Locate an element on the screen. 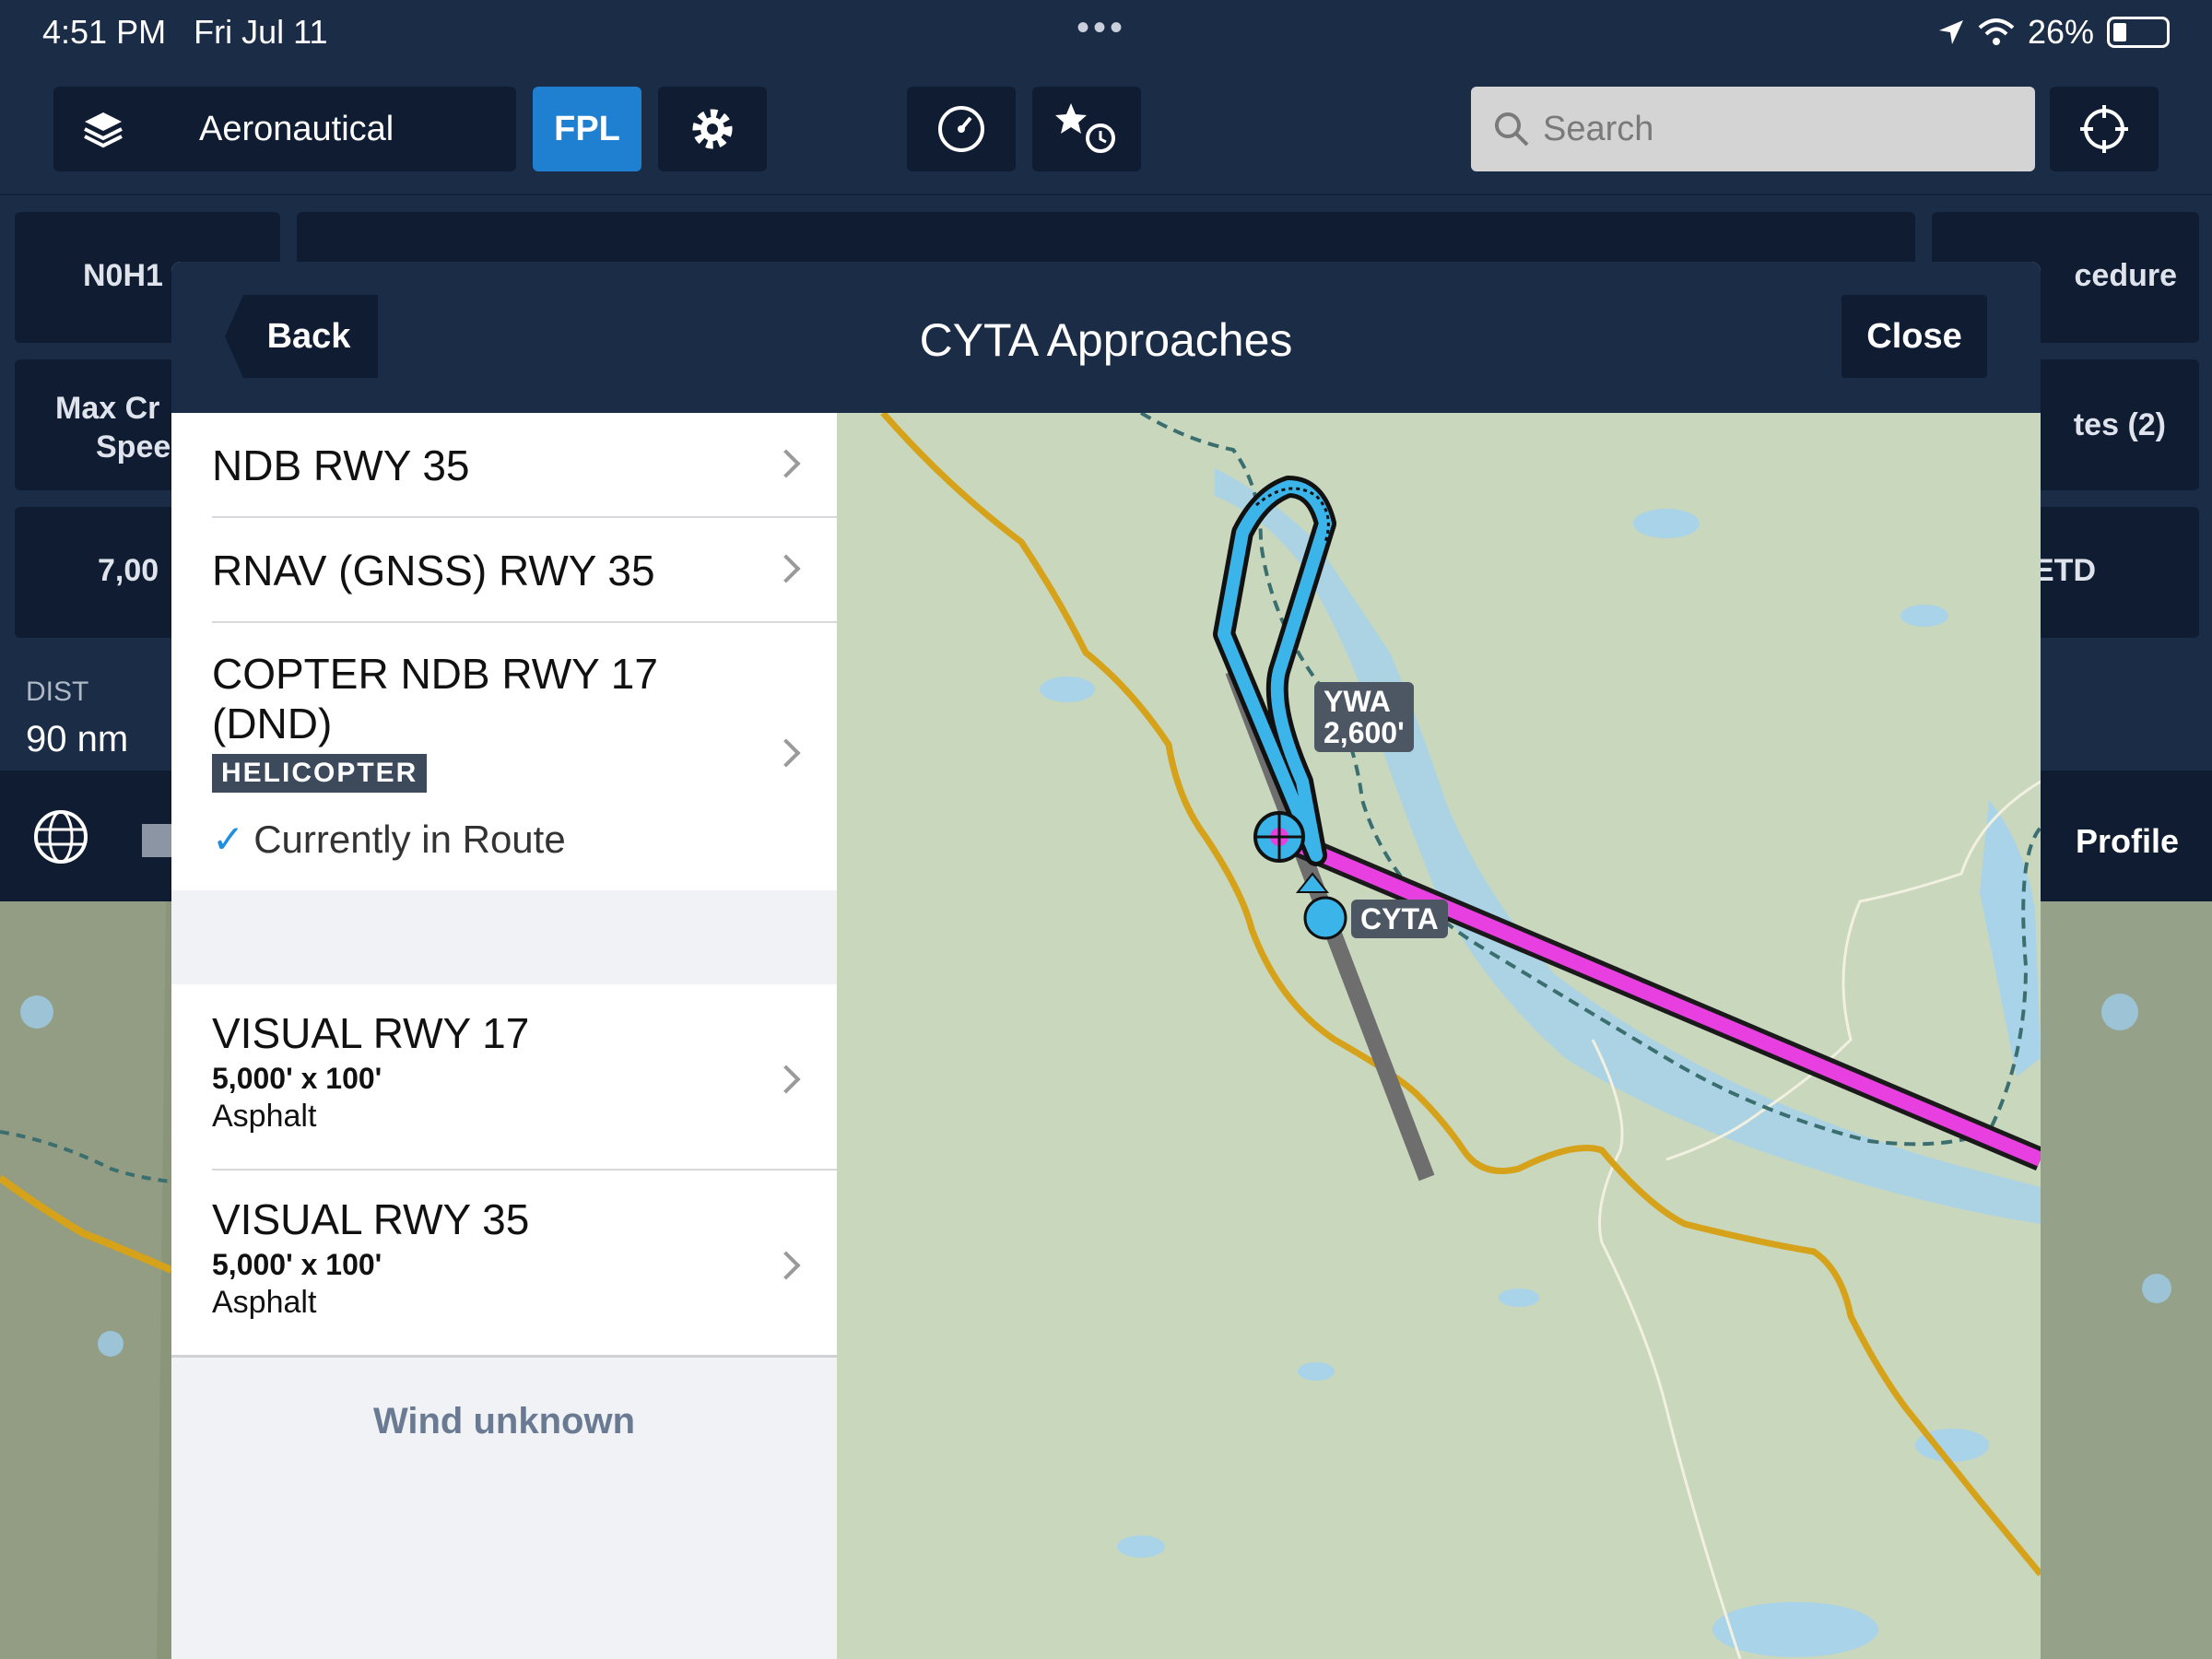 The image size is (2212, 1659). wifi-icon is located at coordinates (1996, 31).